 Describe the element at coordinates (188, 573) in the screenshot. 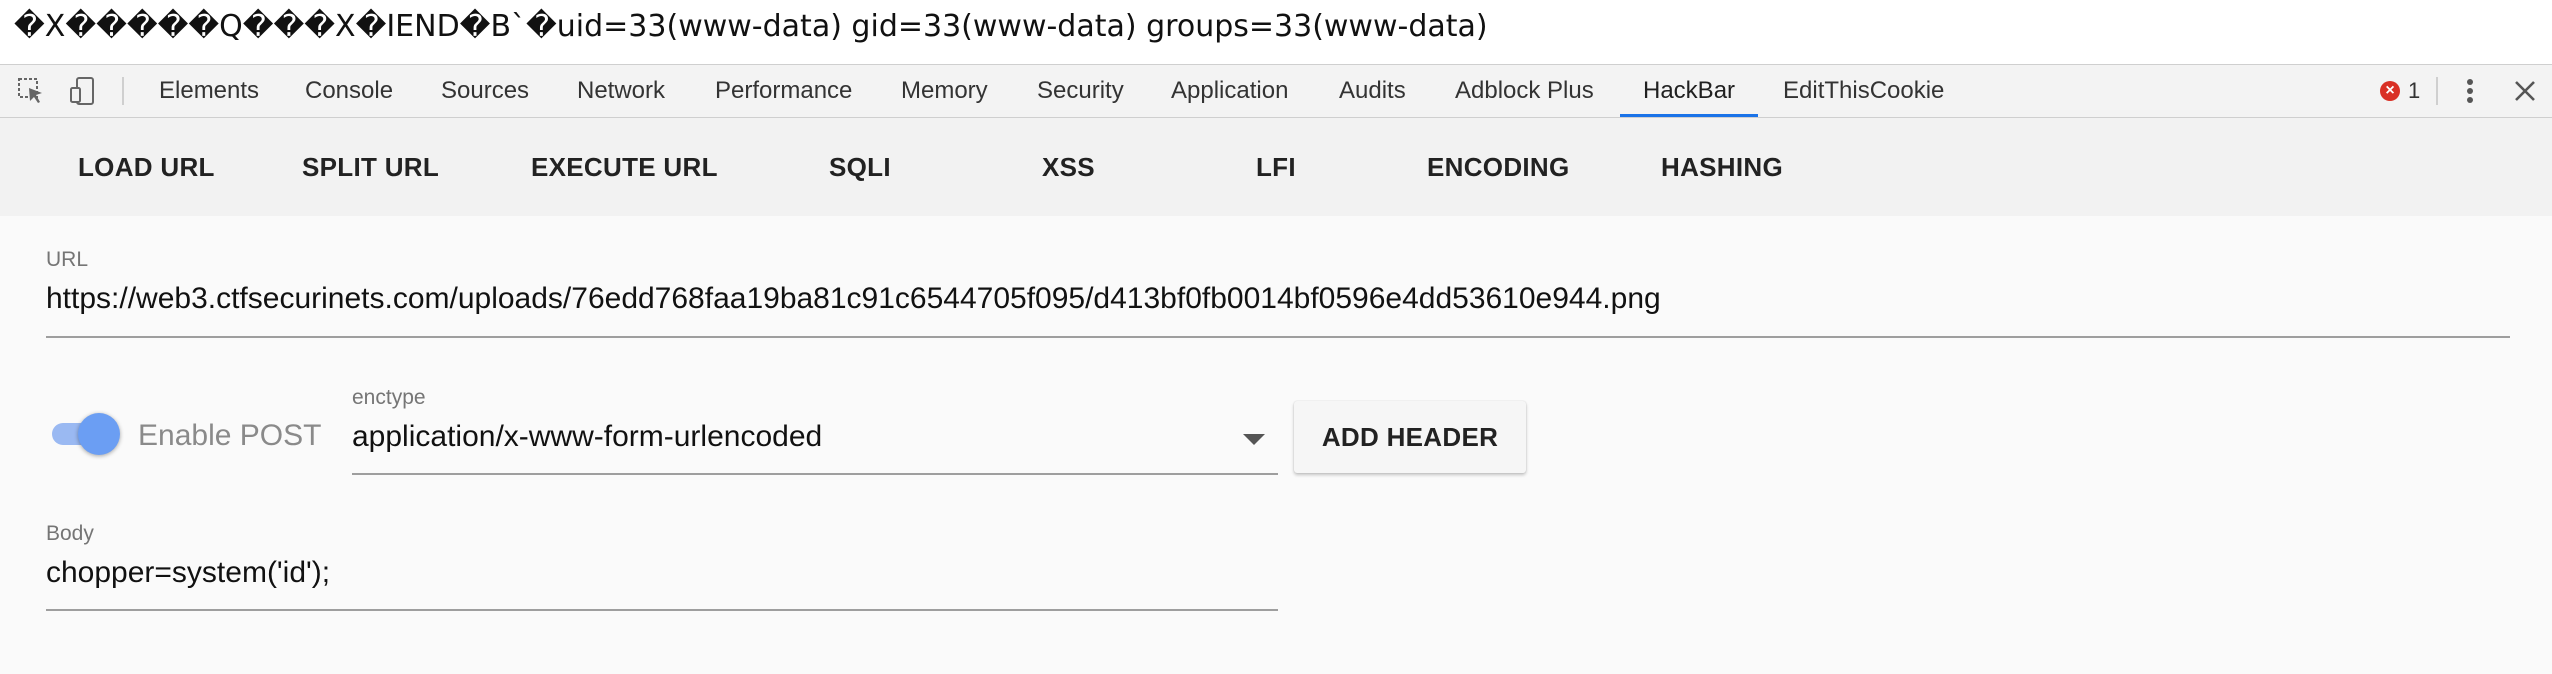

I see `body-textarea: chopper=system('id');` at that location.